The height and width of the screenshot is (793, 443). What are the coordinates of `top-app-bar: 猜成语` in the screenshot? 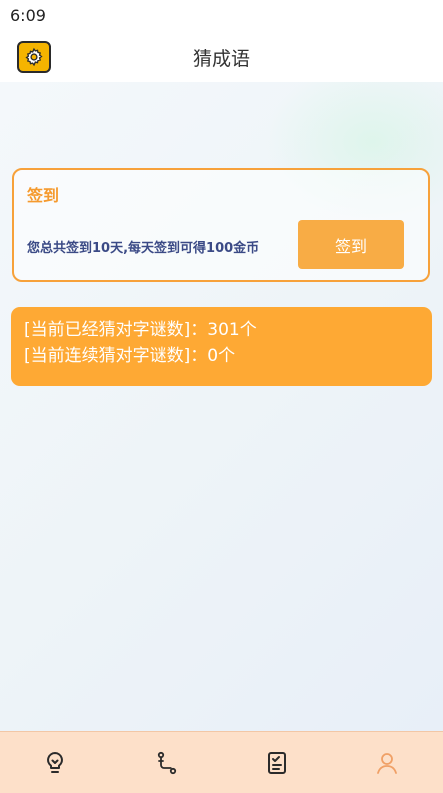 It's located at (221, 57).